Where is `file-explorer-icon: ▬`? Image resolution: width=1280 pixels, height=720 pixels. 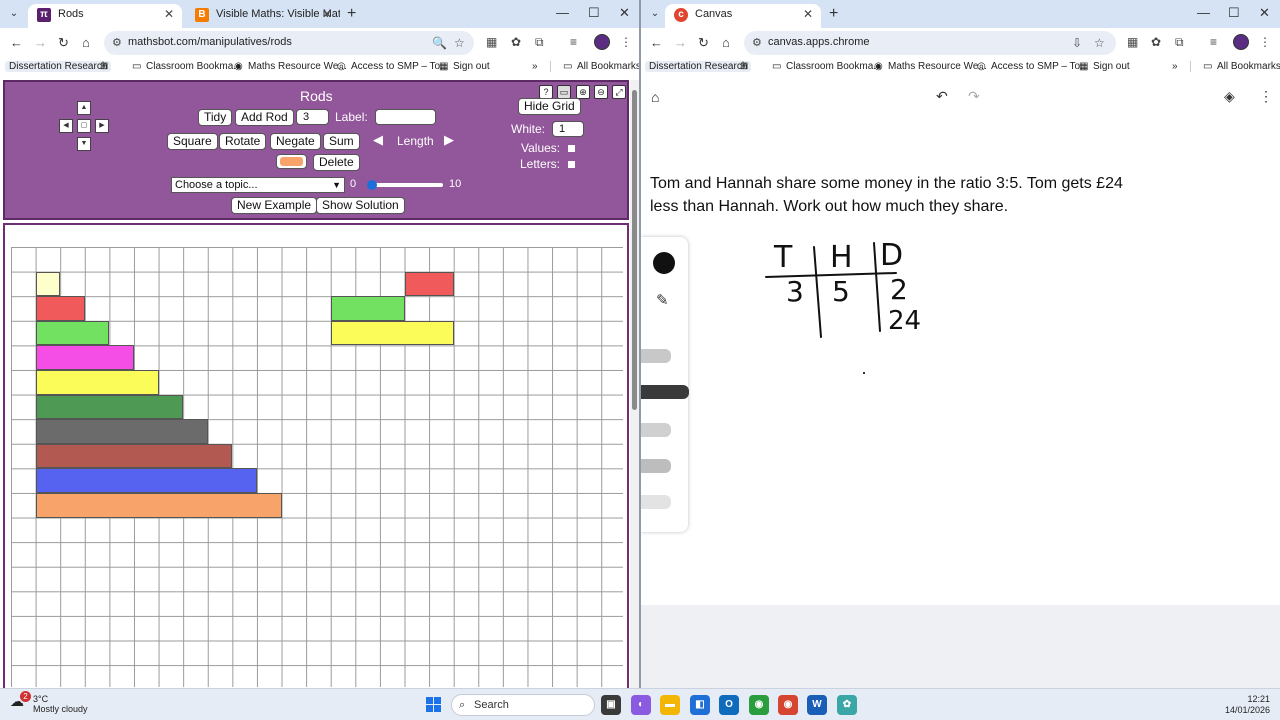 file-explorer-icon: ▬ is located at coordinates (670, 705).